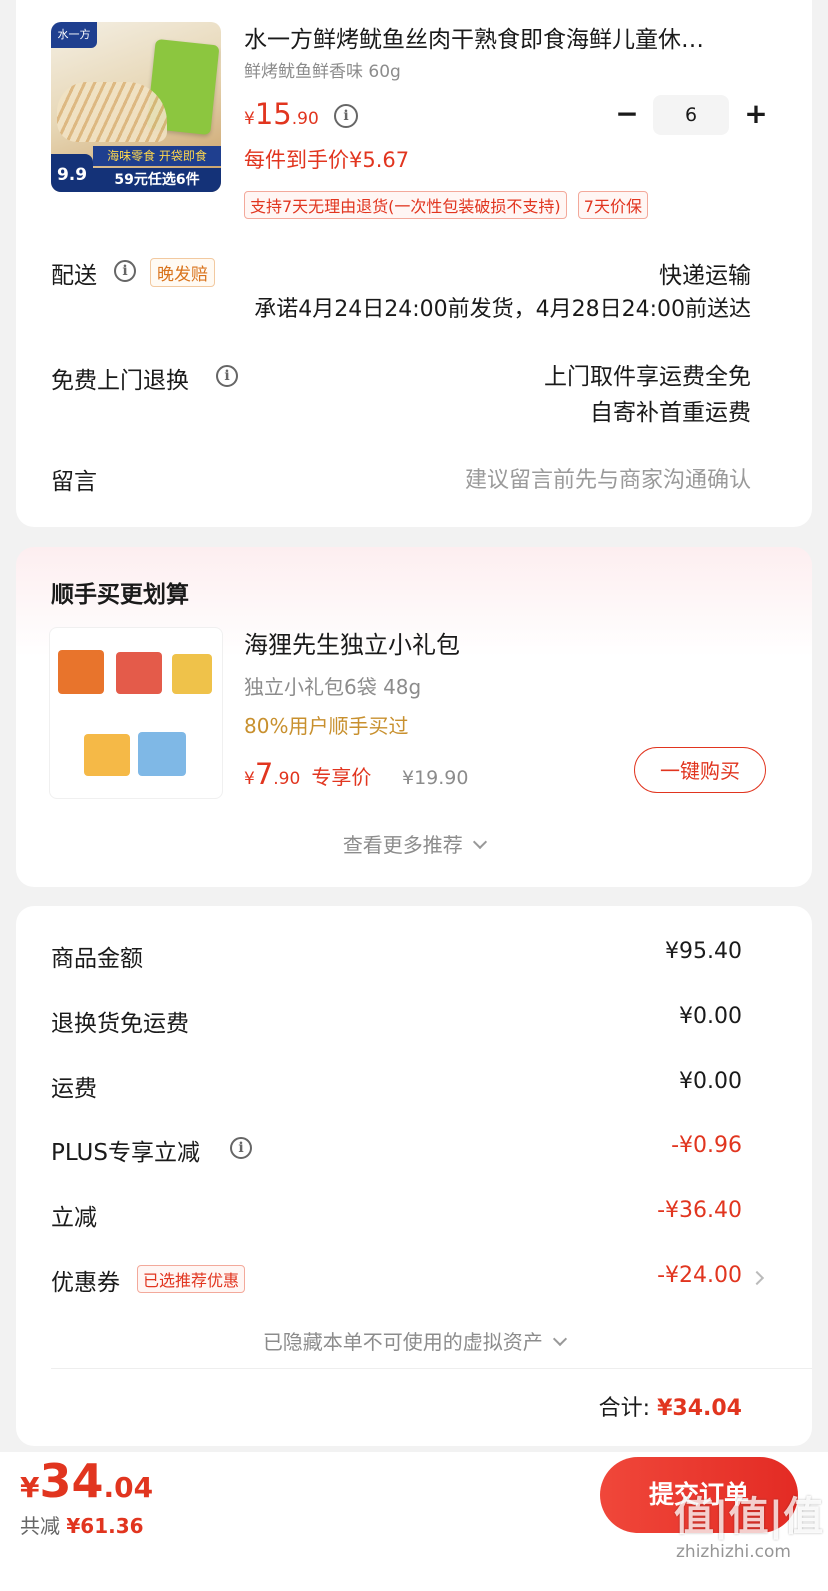 The height and width of the screenshot is (1591, 828). What do you see at coordinates (74, 276) in the screenshot?
I see `delivery-label: 配送` at bounding box center [74, 276].